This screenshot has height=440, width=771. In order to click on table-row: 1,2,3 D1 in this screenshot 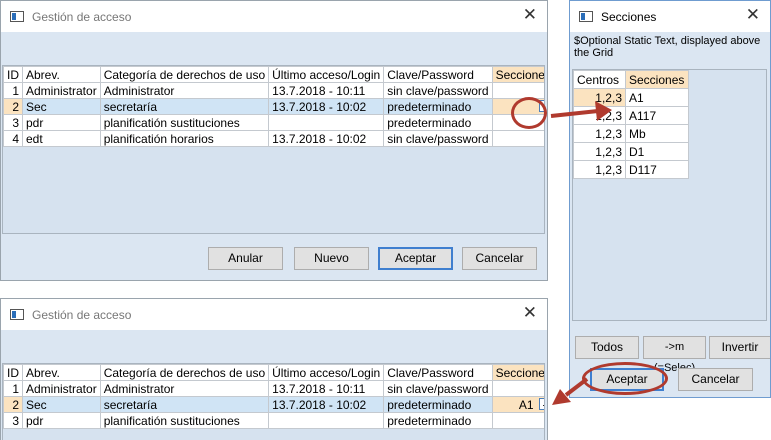, I will do `click(631, 151)`.